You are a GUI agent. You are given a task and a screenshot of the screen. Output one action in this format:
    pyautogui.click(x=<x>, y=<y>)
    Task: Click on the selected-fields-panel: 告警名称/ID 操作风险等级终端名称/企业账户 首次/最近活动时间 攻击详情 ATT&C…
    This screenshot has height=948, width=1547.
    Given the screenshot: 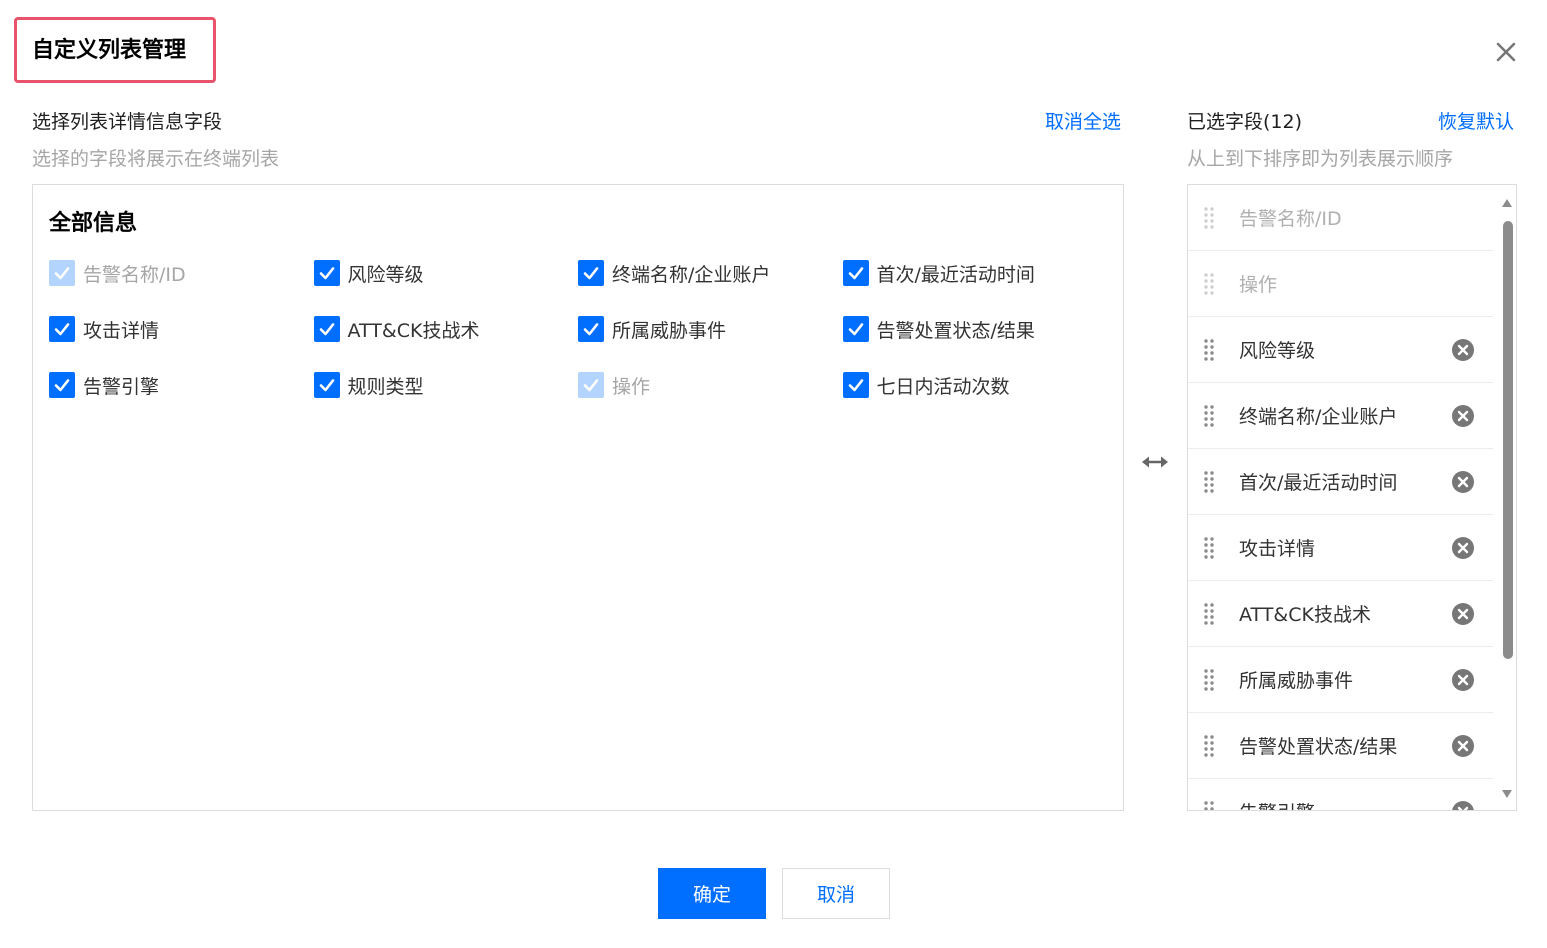 What is the action you would take?
    pyautogui.click(x=1352, y=497)
    